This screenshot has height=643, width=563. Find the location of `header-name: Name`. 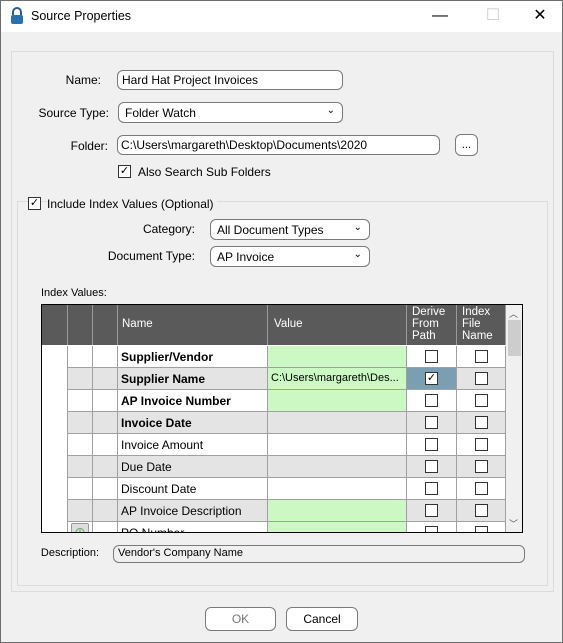

header-name: Name is located at coordinates (193, 325).